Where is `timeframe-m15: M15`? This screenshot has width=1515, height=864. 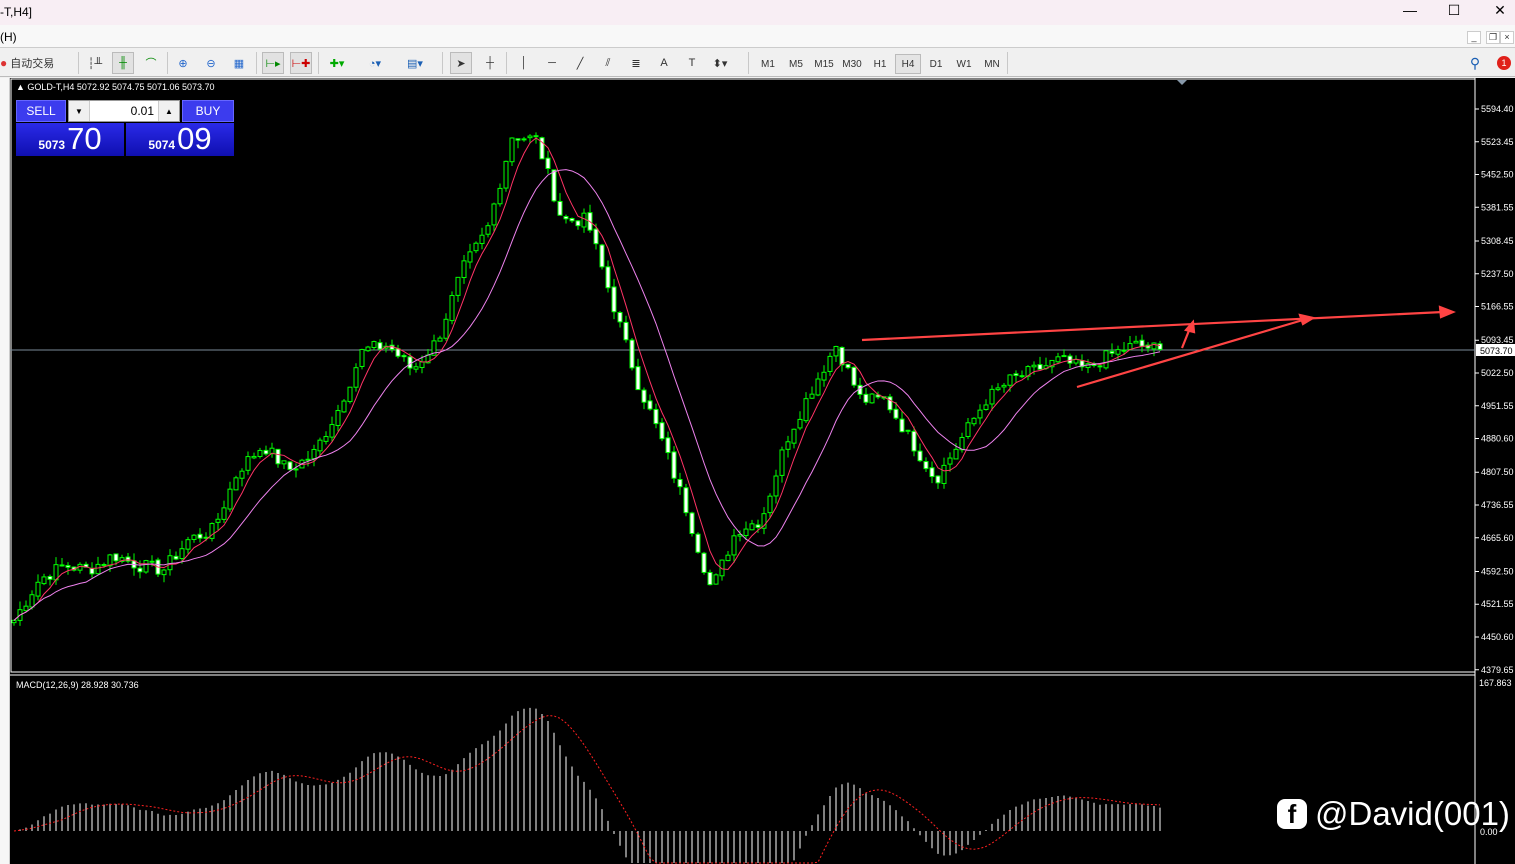
timeframe-m15: M15 is located at coordinates (824, 64).